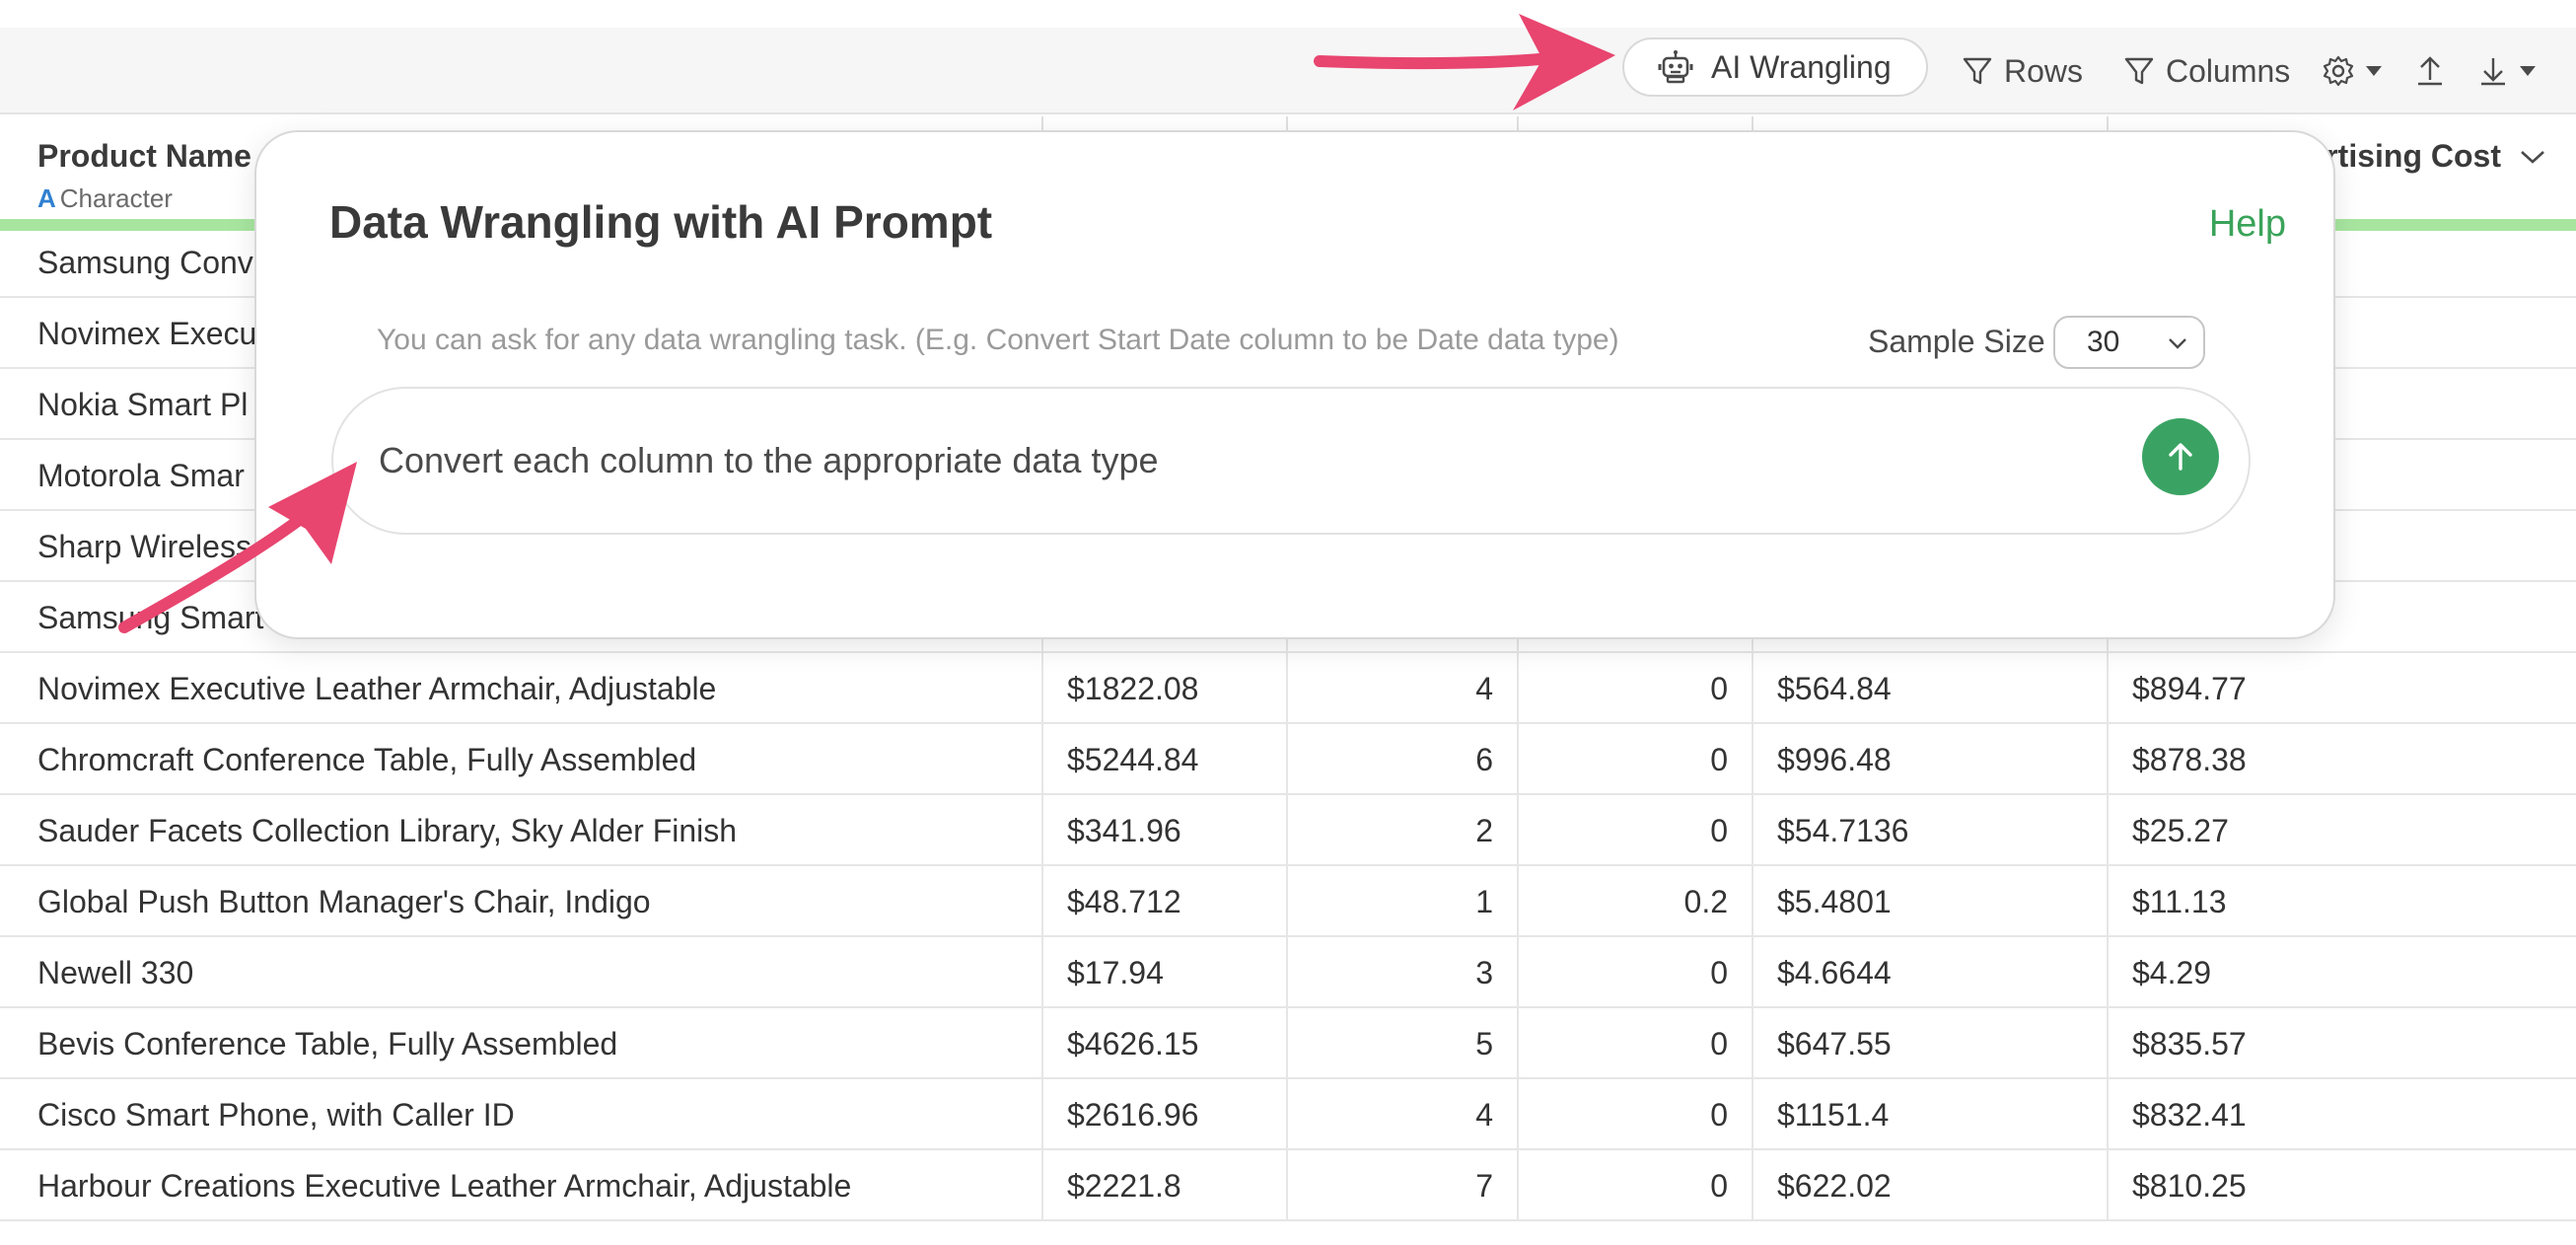 The image size is (2576, 1245). What do you see at coordinates (1165, 1043) in the screenshot?
I see `cell-sales: $4626.15` at bounding box center [1165, 1043].